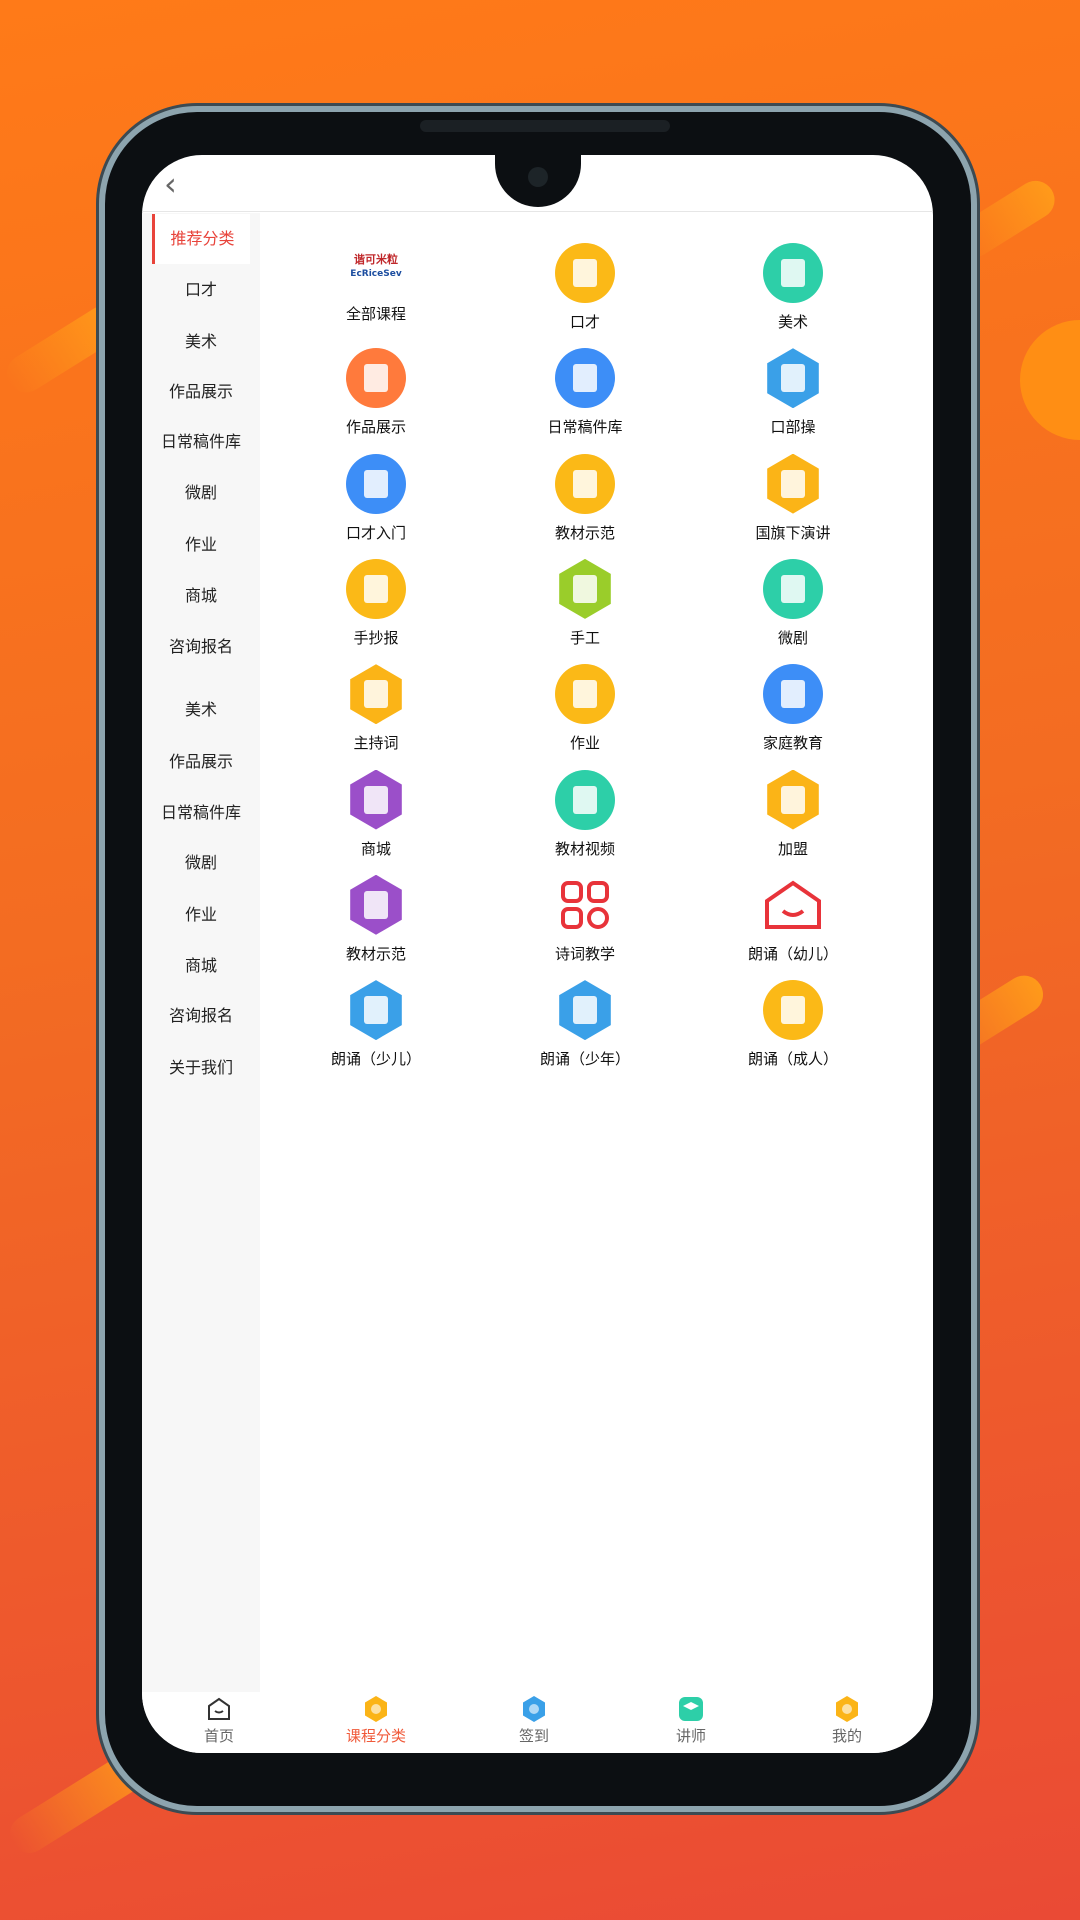 The height and width of the screenshot is (1920, 1080). What do you see at coordinates (585, 905) in the screenshot?
I see `apps-grid-icon` at bounding box center [585, 905].